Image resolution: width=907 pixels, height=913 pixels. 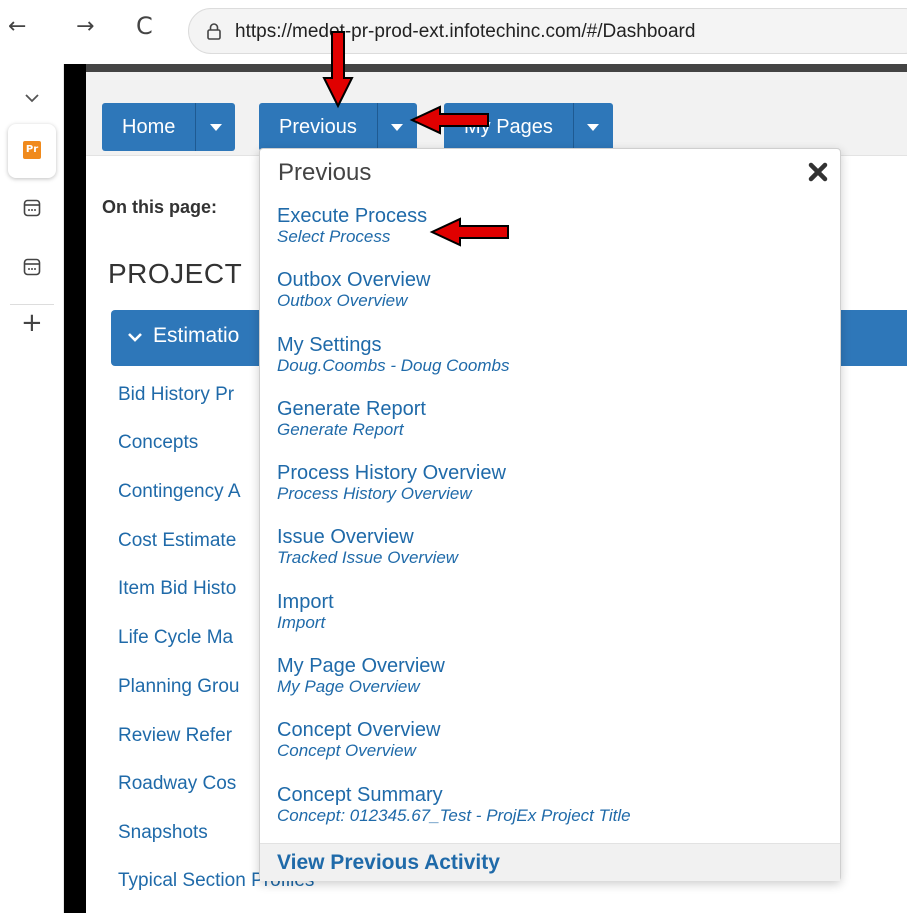 What do you see at coordinates (175, 273) in the screenshot?
I see `page-title: PROJECT` at bounding box center [175, 273].